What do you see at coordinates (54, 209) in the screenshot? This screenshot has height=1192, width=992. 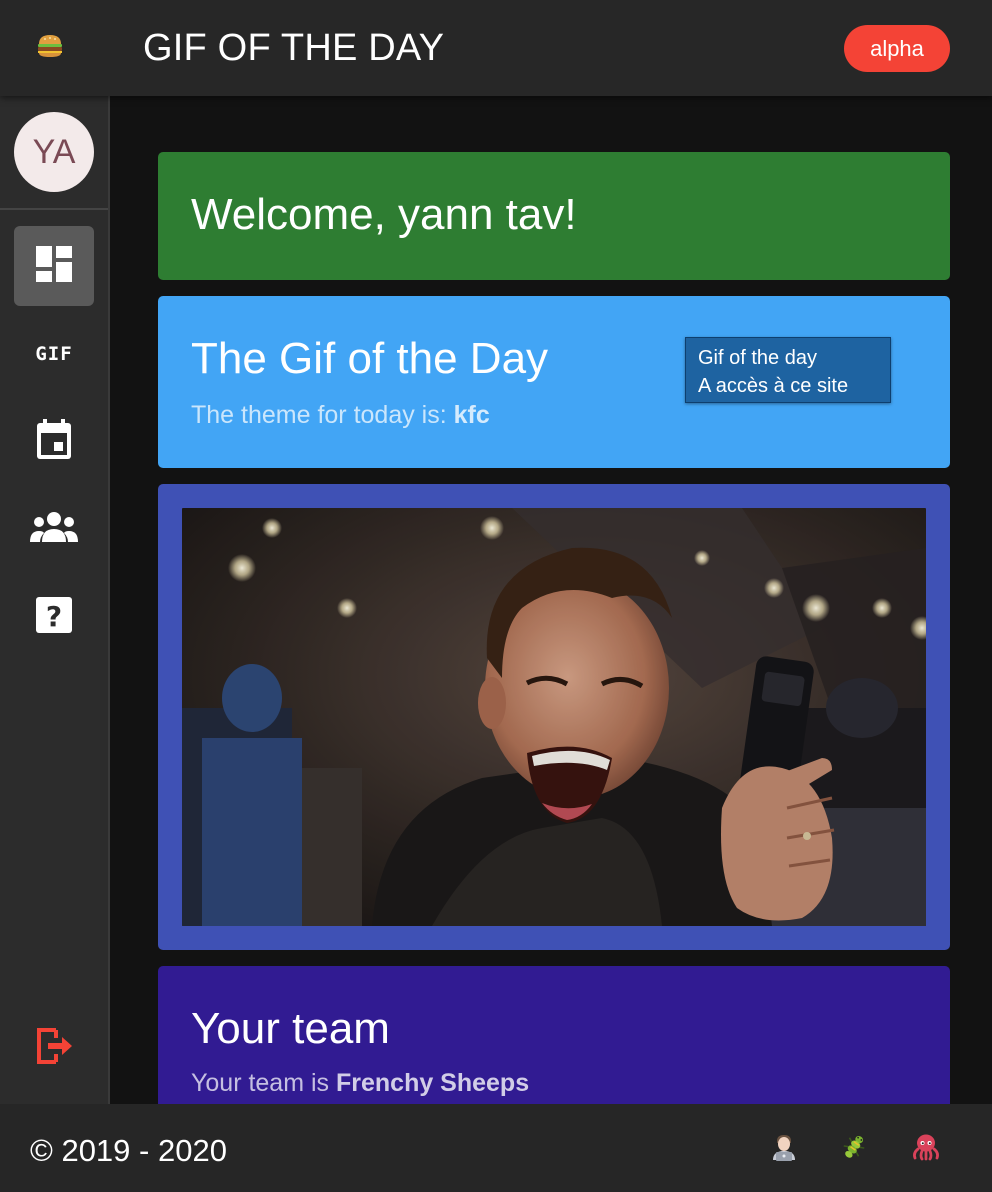 I see `sidebar-divider` at bounding box center [54, 209].